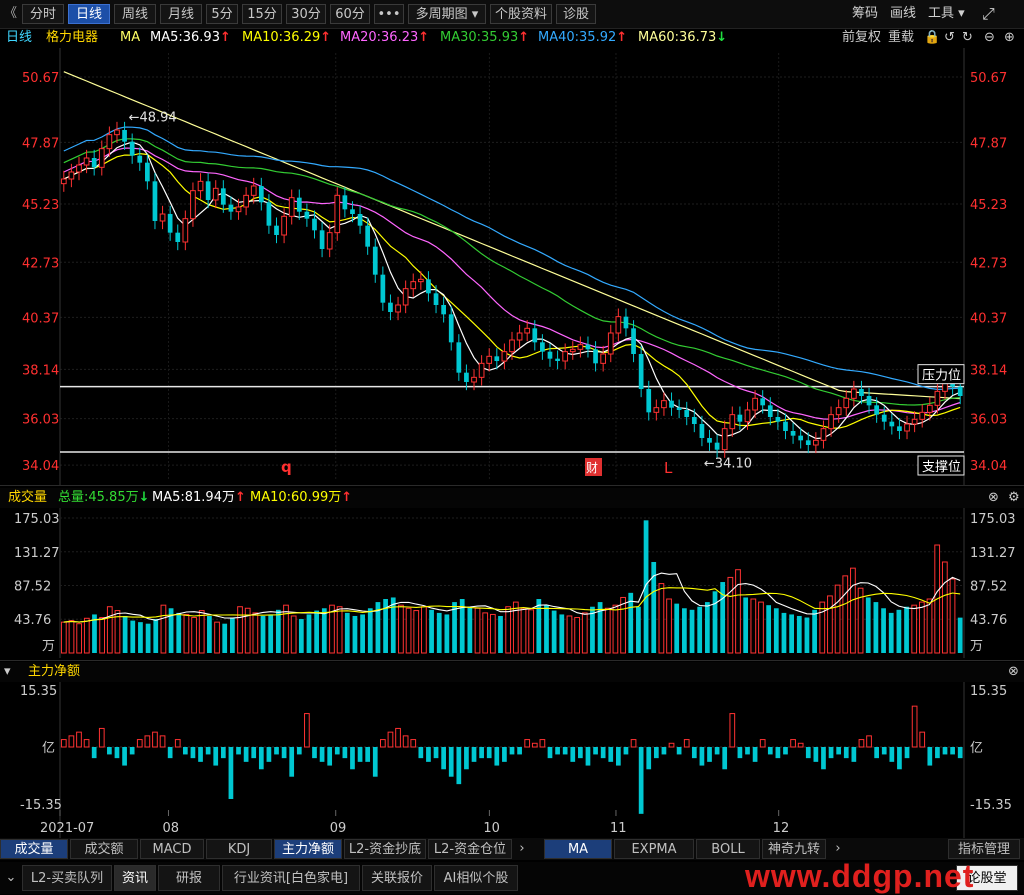 The height and width of the screenshot is (895, 1024). Describe the element at coordinates (470, 849) in the screenshot. I see `indicator-tab-6: L2-资金仓位` at that location.